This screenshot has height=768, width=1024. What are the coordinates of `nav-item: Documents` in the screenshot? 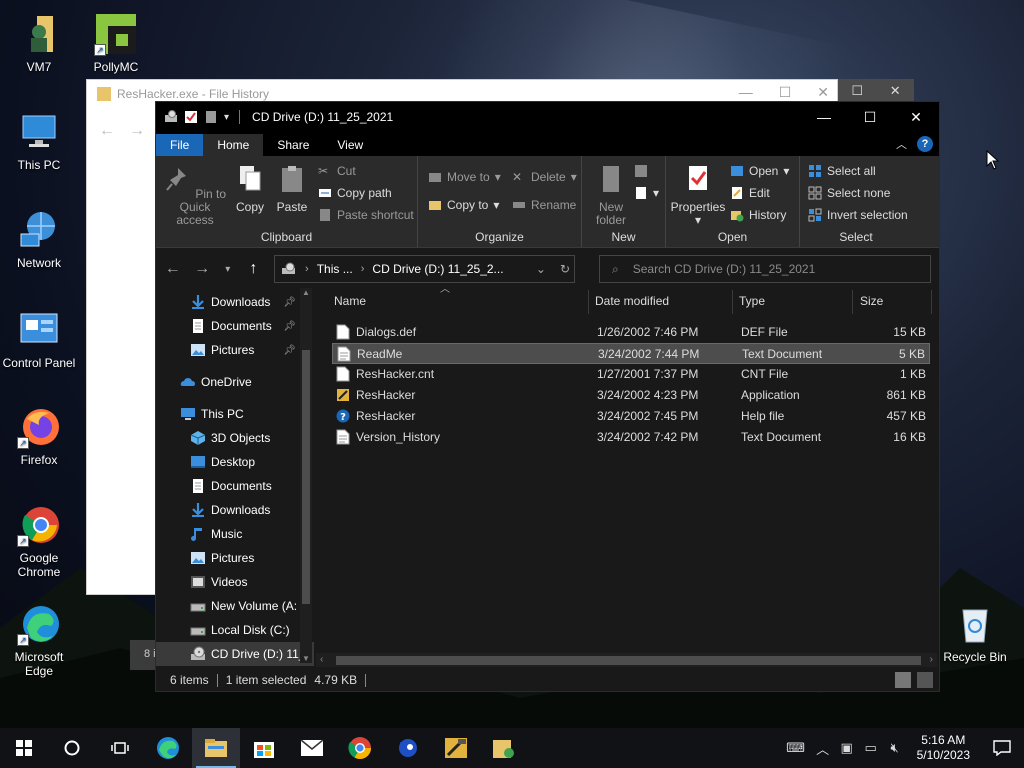 It's located at (235, 486).